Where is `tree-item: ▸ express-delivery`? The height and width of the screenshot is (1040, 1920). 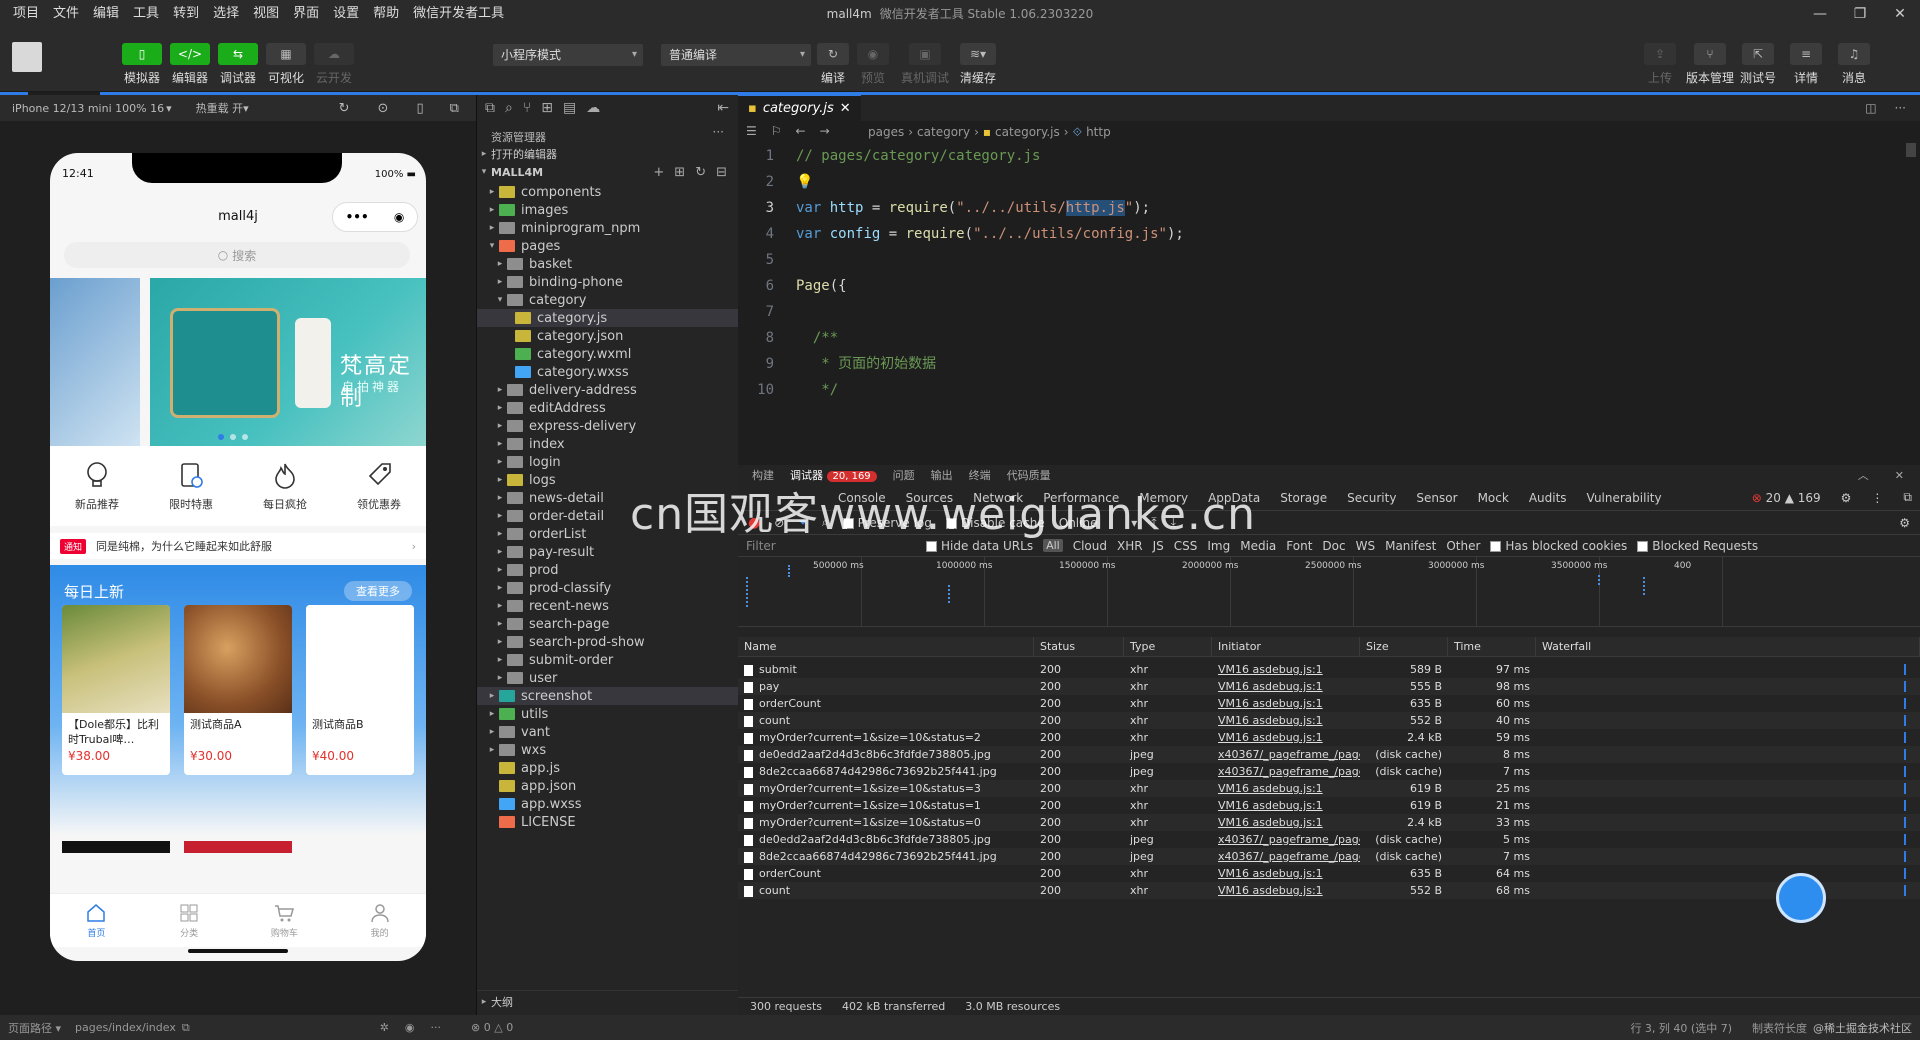 tree-item: ▸ express-delivery is located at coordinates (608, 426).